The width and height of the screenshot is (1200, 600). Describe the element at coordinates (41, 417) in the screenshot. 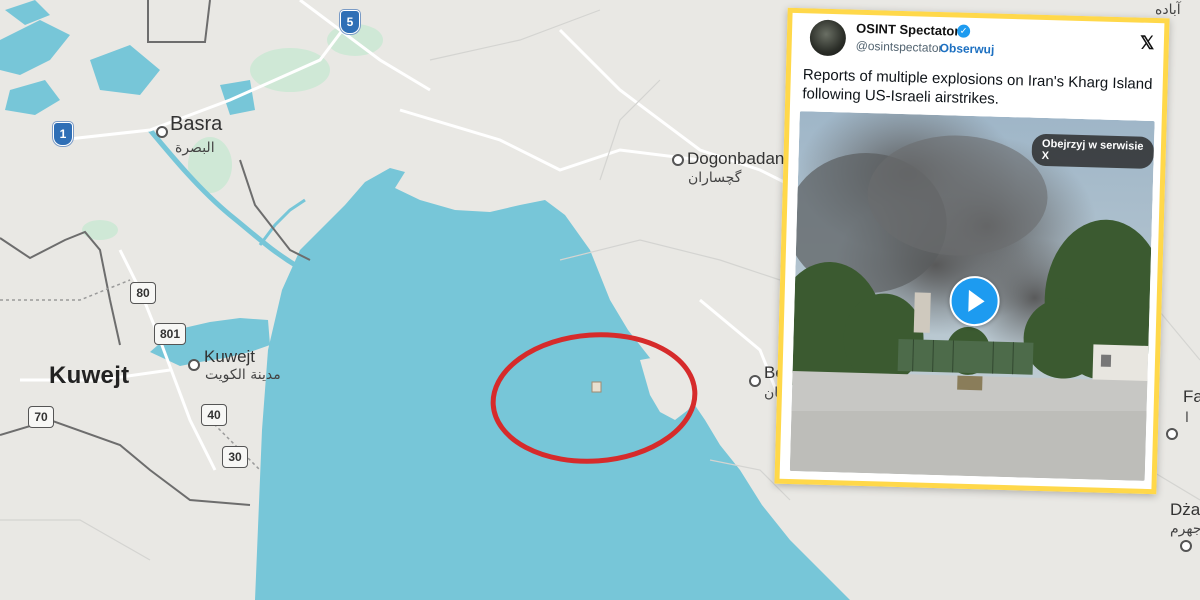

I see `road-shield-70: 70` at that location.